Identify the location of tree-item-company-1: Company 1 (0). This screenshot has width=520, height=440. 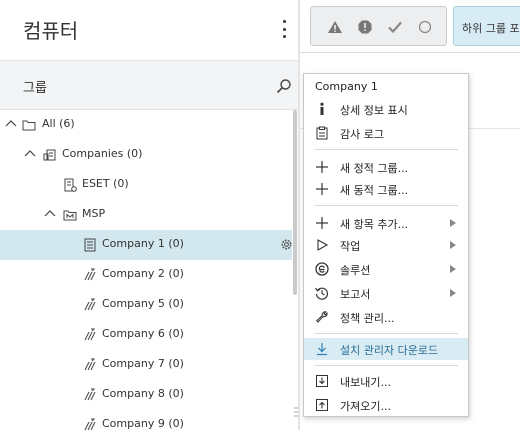
(146, 245).